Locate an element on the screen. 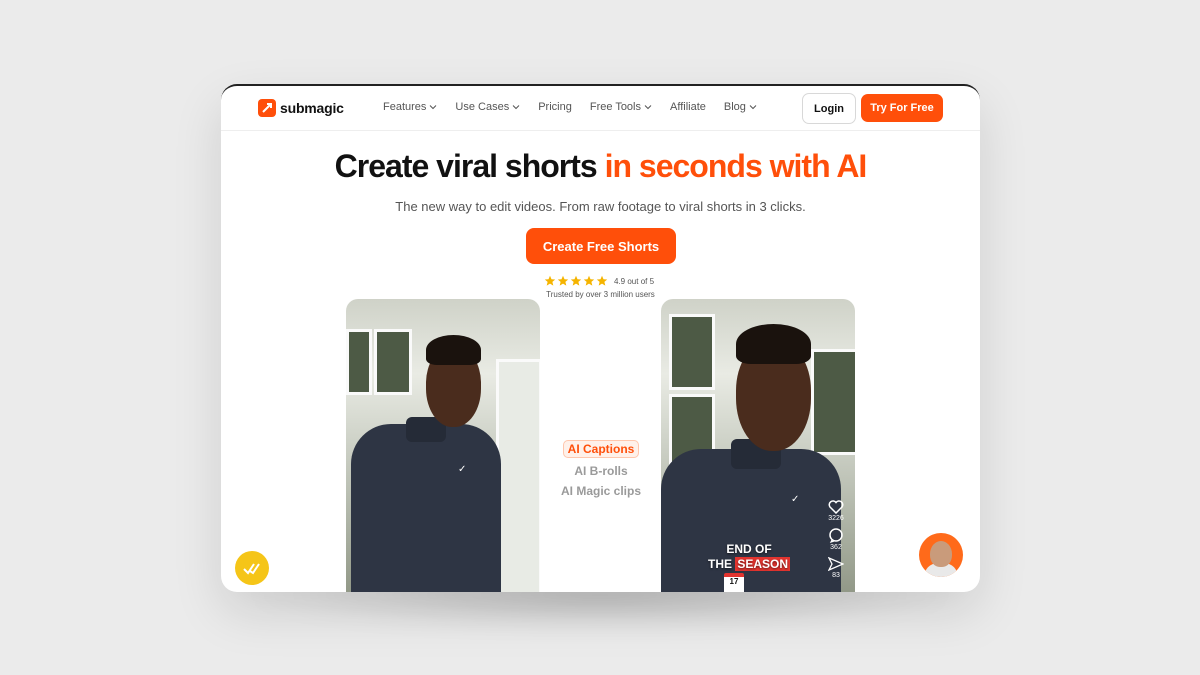  brand-name: submagic is located at coordinates (312, 108).